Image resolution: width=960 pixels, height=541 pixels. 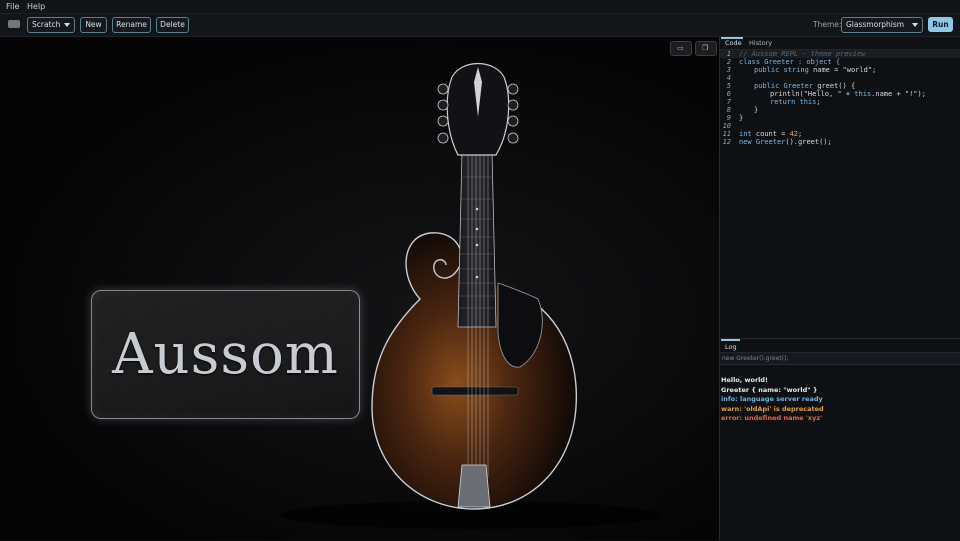 What do you see at coordinates (728, 94) in the screenshot?
I see `line-number: 6` at bounding box center [728, 94].